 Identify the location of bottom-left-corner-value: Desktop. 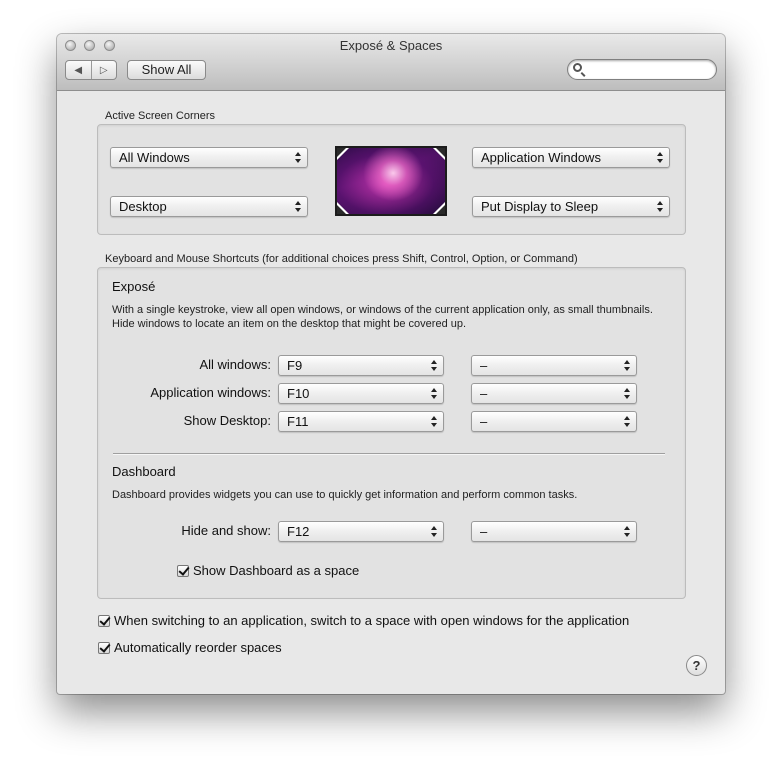
(143, 206).